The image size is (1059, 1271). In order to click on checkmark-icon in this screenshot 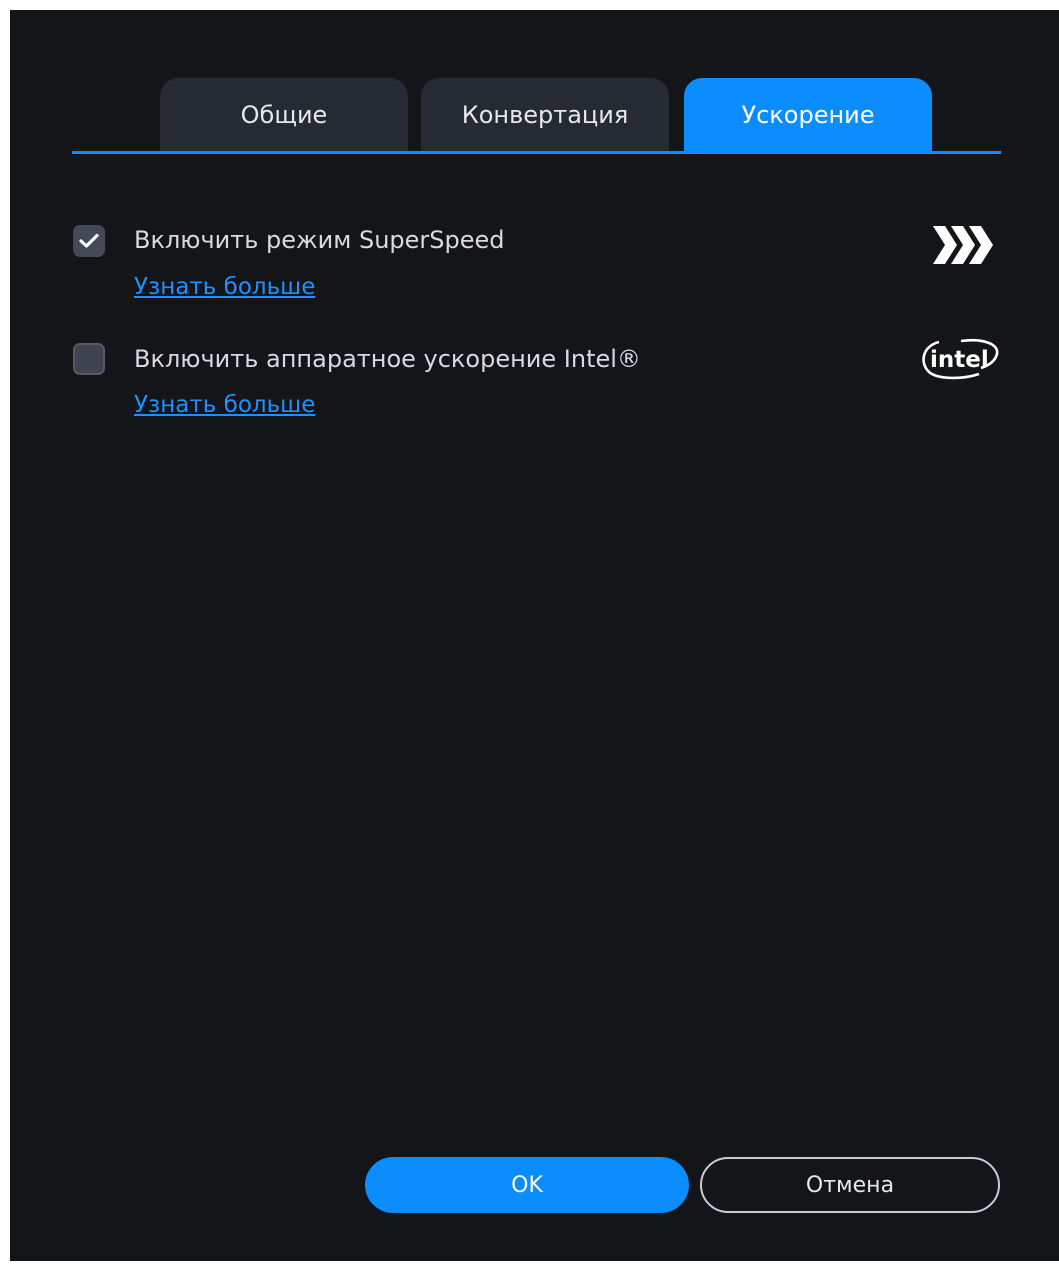, I will do `click(89, 240)`.